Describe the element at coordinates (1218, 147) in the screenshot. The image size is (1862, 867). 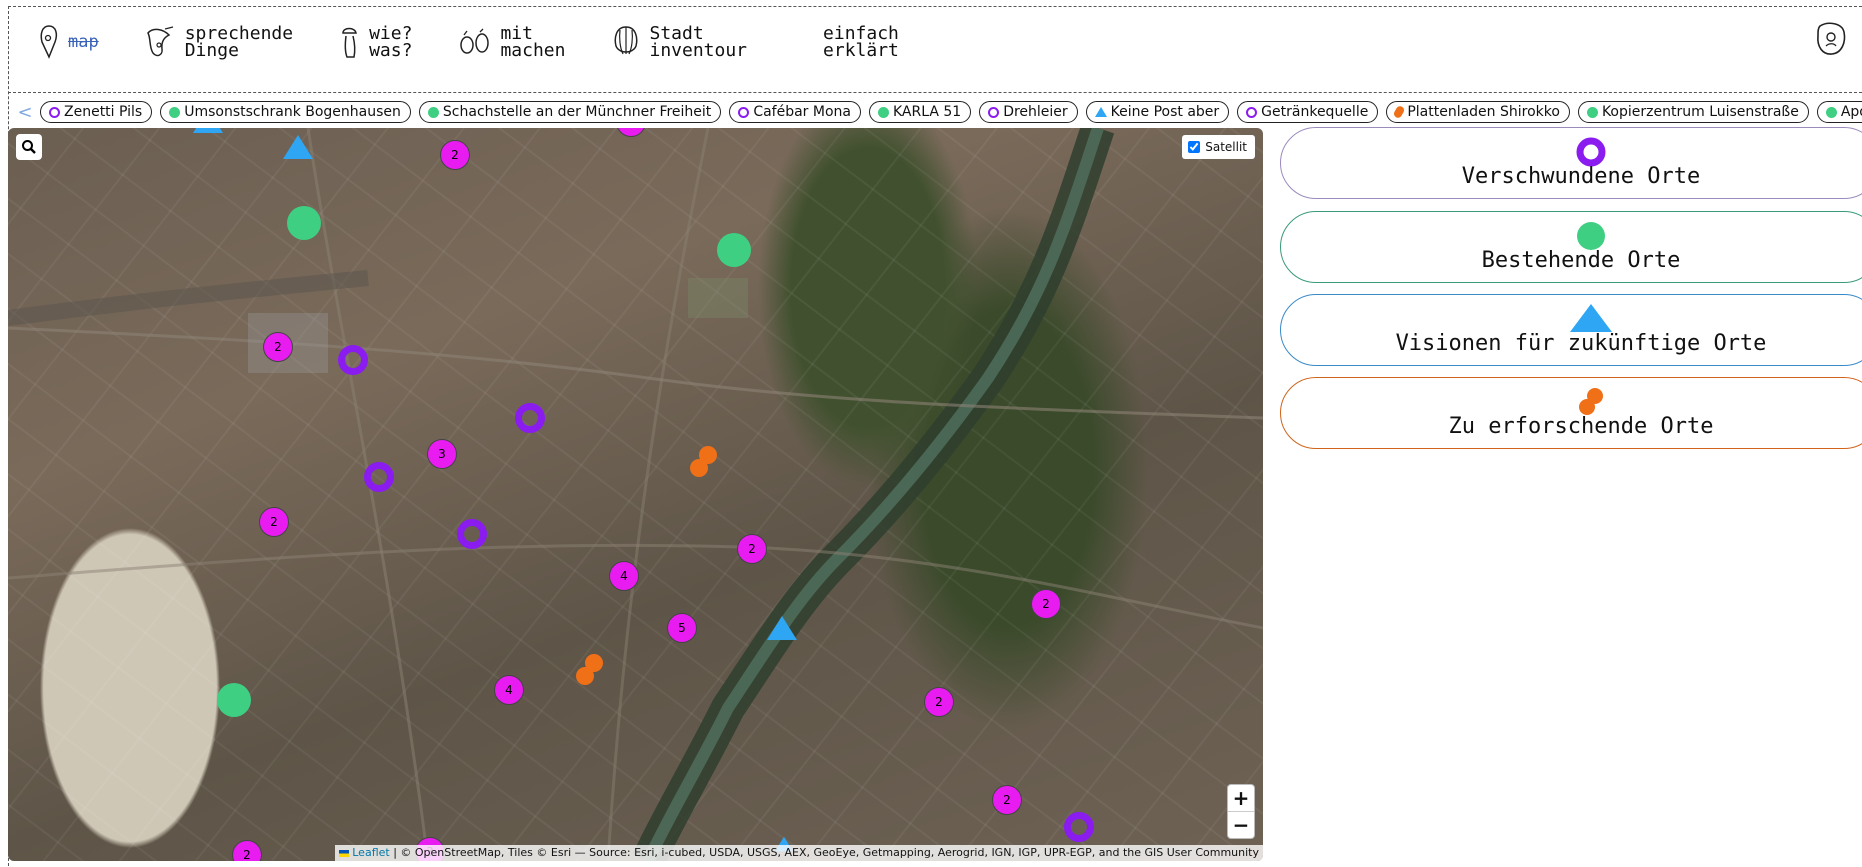
I see `satellite-toggle: Satellit` at that location.